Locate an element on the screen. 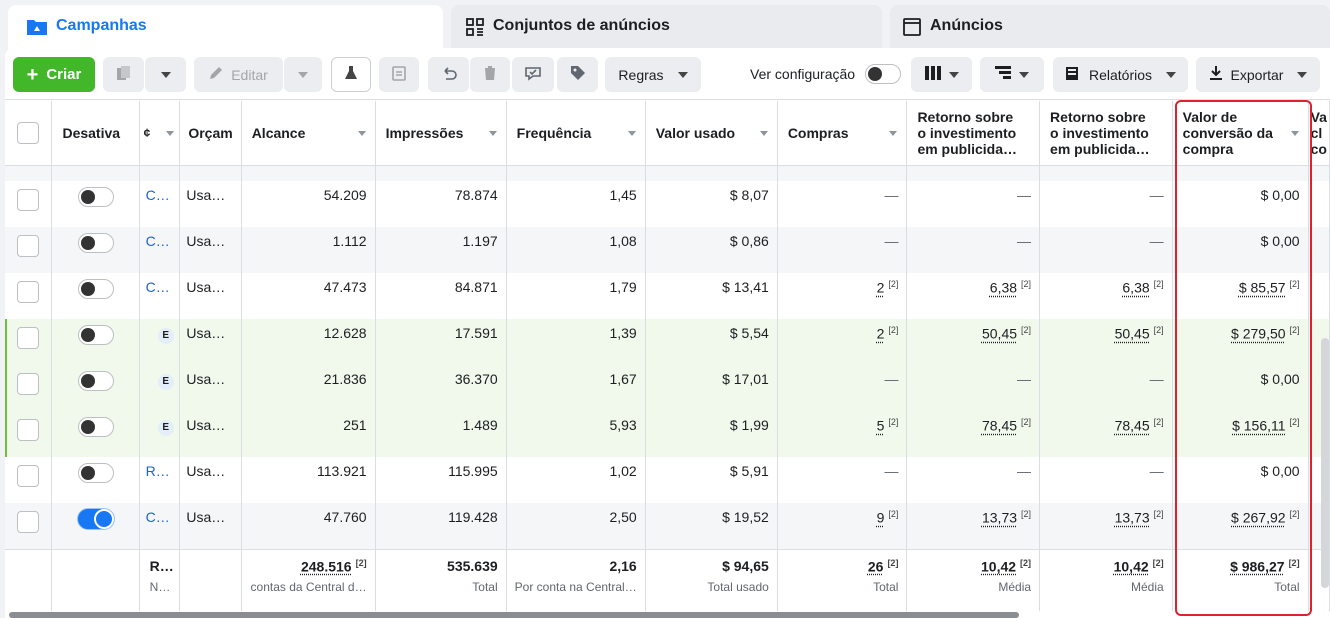 Image resolution: width=1330 pixels, height=618 pixels. table-row: E Usa… 21.836 36.370 1,67 $ 17,01 — — — $ 0,00 is located at coordinates (667, 388).